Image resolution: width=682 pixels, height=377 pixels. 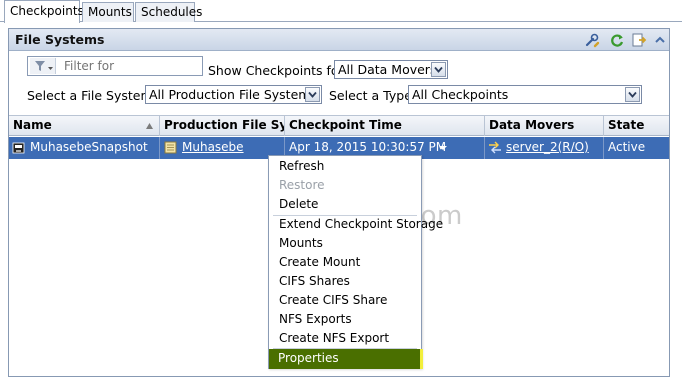 I want to click on menu-item-restore: Restore, so click(x=345, y=185).